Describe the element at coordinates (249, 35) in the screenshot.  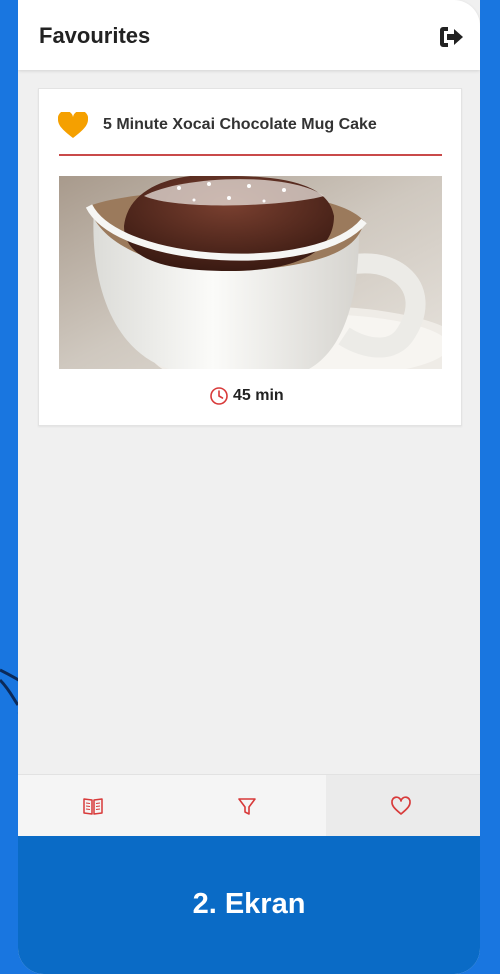
I see `app-bar: Favourites` at that location.